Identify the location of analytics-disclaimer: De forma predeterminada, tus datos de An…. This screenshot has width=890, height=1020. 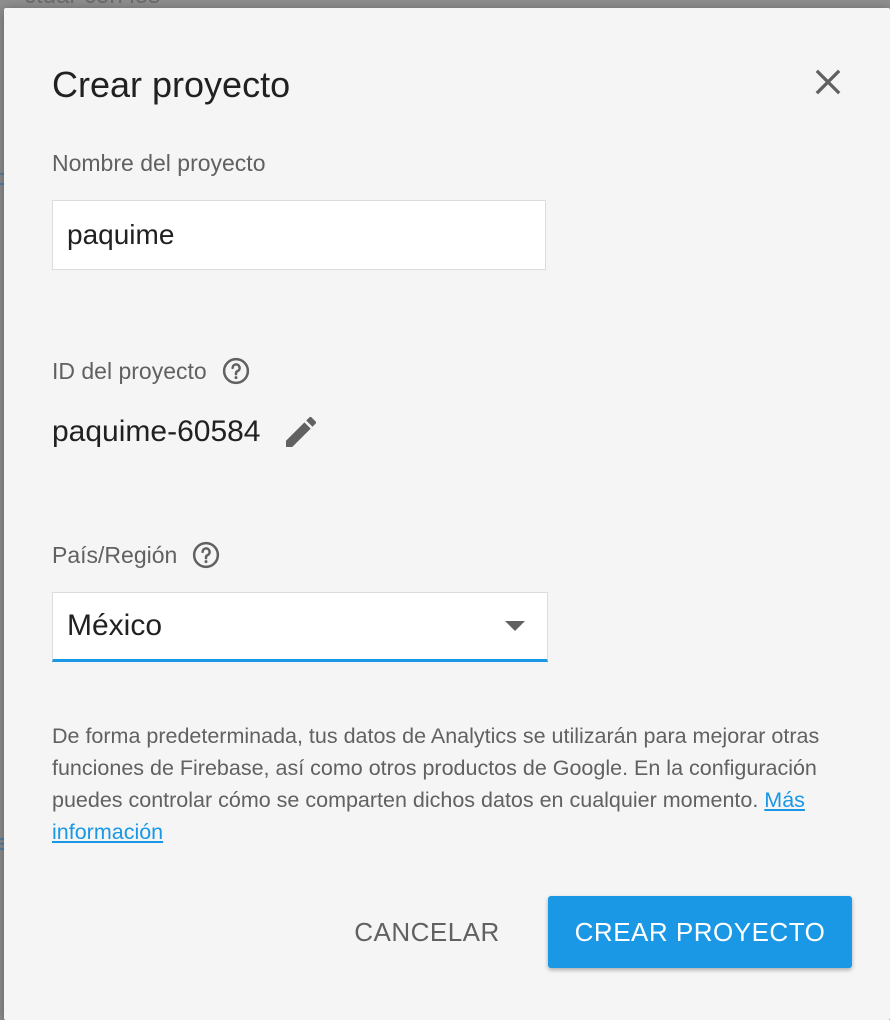
(457, 784).